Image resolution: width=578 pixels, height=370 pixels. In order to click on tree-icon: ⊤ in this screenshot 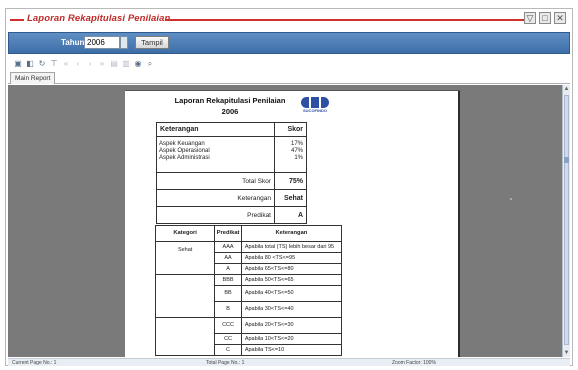, I will do `click(54, 63)`.